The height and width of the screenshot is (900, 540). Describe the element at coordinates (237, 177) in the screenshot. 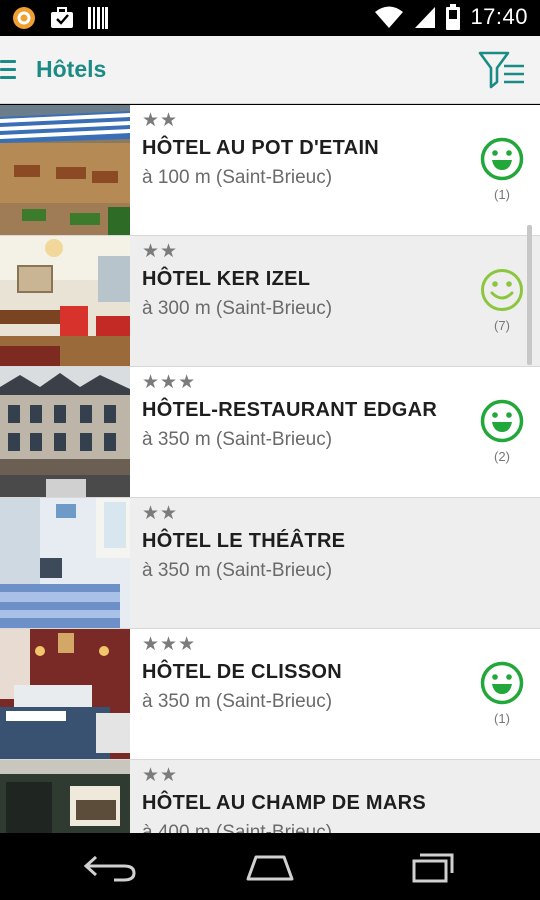

I see `hotel-distance: à 100 m (Saint-Brieuc)` at that location.